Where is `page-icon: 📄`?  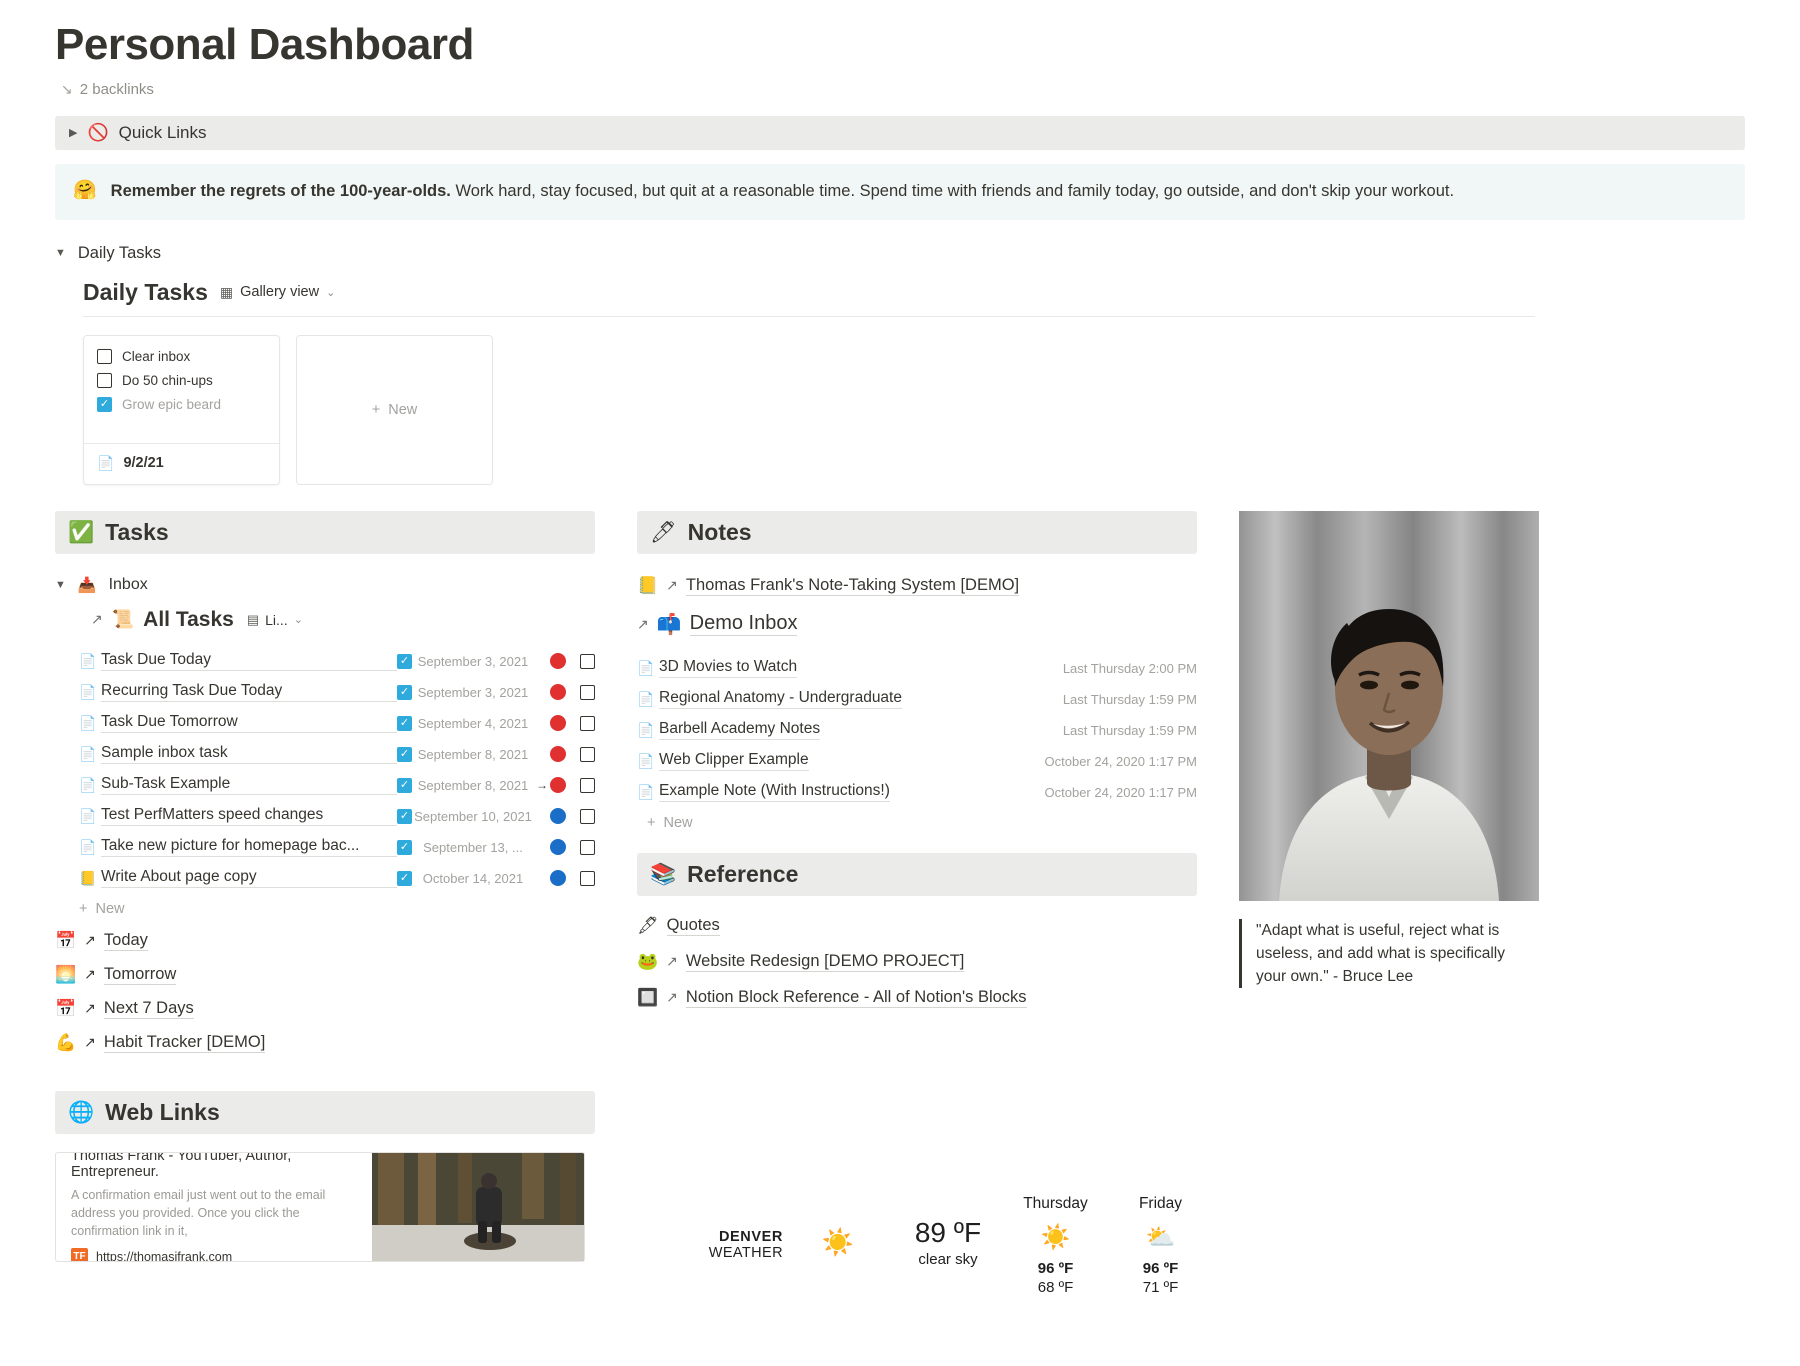
page-icon: 📄 is located at coordinates (88, 784).